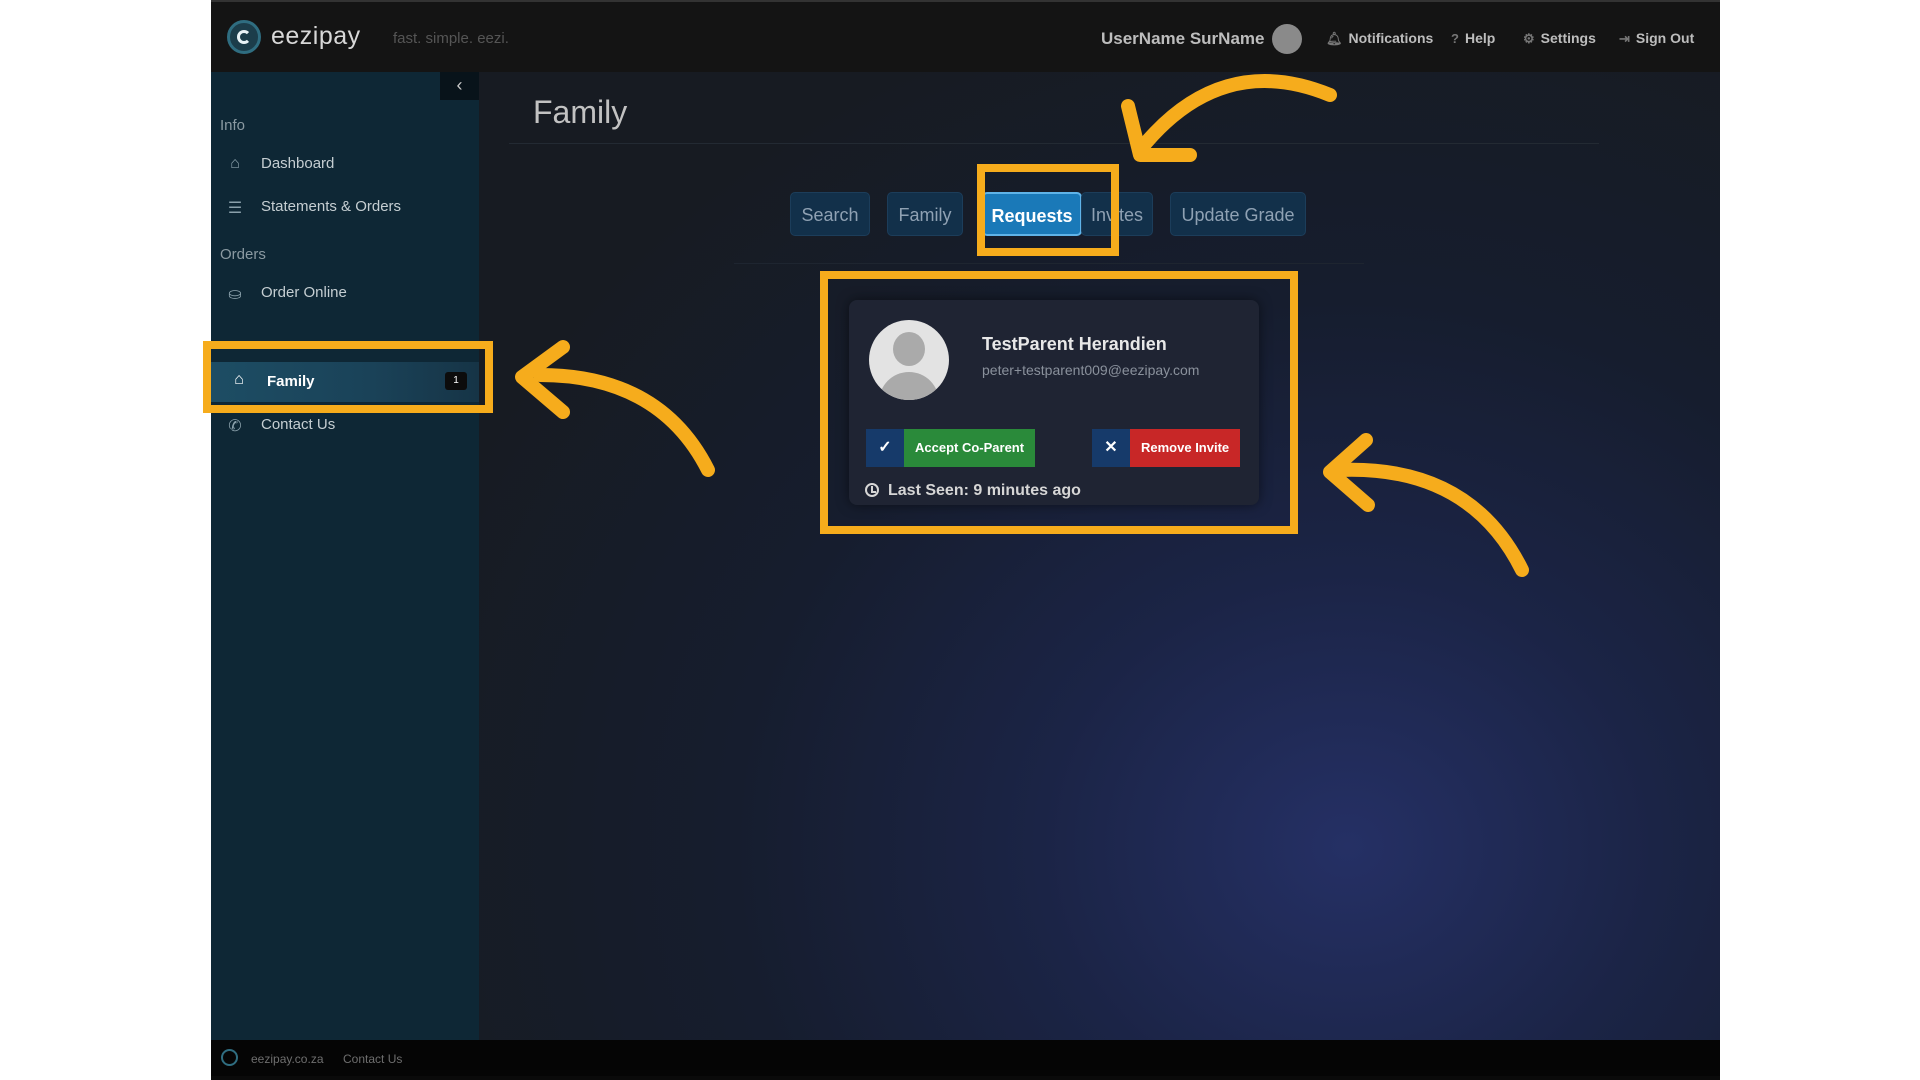 Image resolution: width=1920 pixels, height=1080 pixels. I want to click on clock-icon, so click(872, 490).